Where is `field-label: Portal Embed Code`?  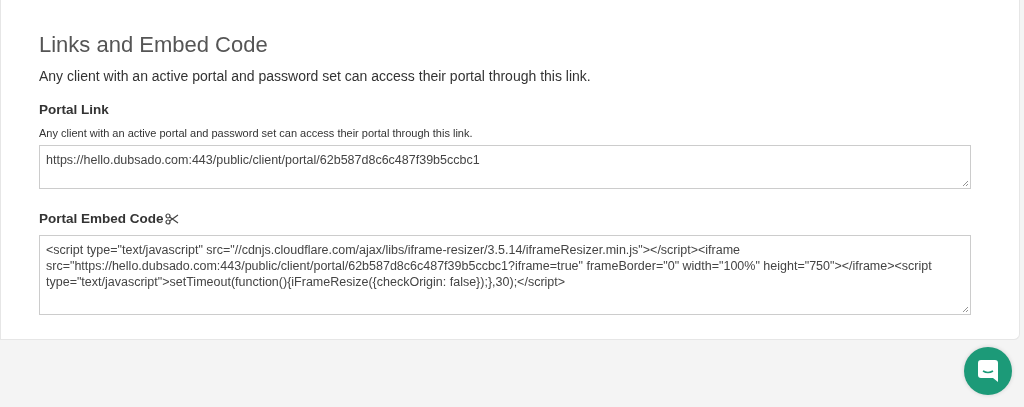 field-label: Portal Embed Code is located at coordinates (101, 218).